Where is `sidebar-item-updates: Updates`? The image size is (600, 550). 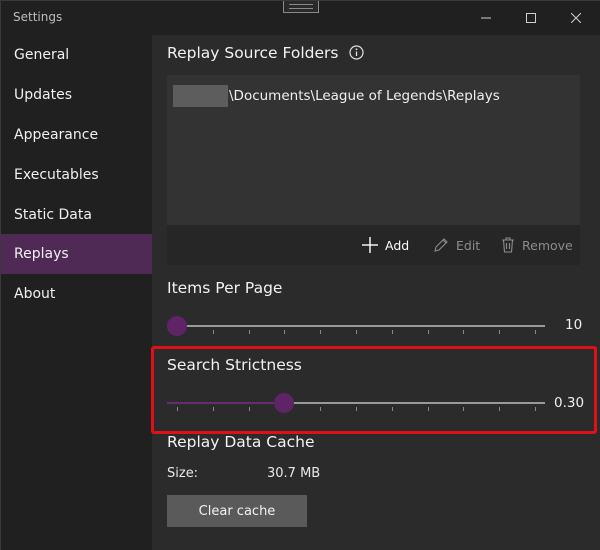
sidebar-item-updates: Updates is located at coordinates (76, 95).